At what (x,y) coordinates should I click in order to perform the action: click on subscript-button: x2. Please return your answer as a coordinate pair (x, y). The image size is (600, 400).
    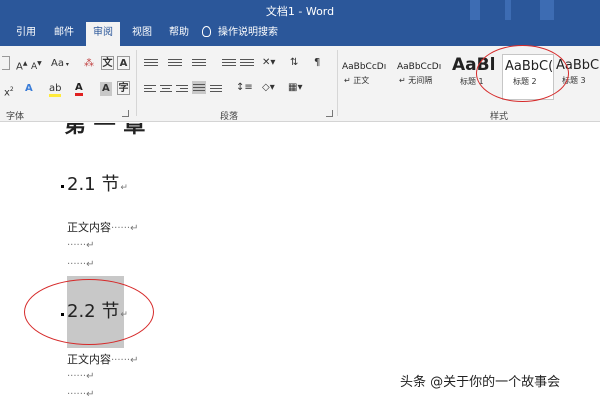
    Looking at the image, I should click on (9, 91).